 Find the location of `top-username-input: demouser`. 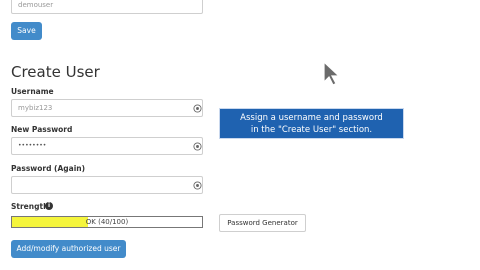

top-username-input: demouser is located at coordinates (107, 7).